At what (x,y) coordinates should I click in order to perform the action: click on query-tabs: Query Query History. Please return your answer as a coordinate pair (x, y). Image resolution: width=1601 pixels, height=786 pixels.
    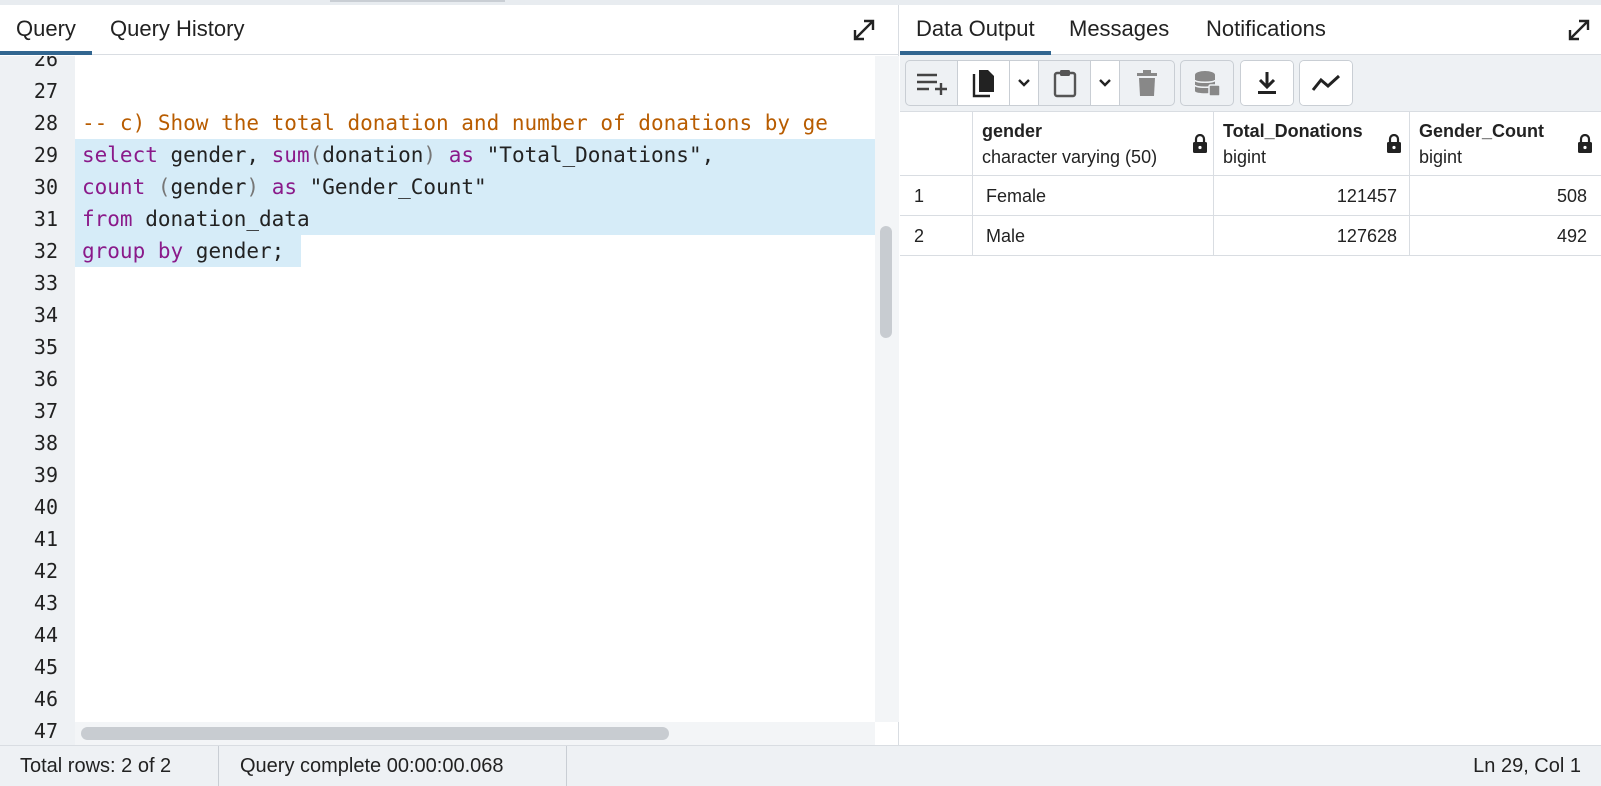
    Looking at the image, I should click on (449, 30).